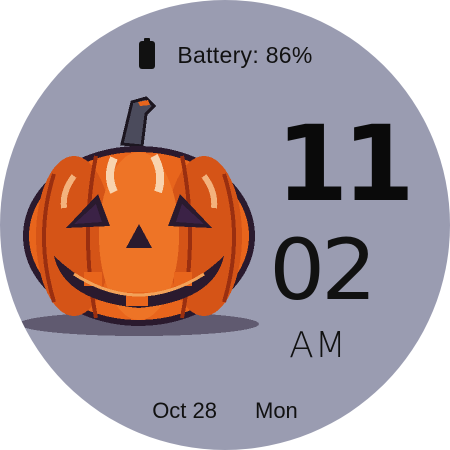 The width and height of the screenshot is (450, 450). Describe the element at coordinates (276, 410) in the screenshot. I see `weekday-label: Mon` at that location.